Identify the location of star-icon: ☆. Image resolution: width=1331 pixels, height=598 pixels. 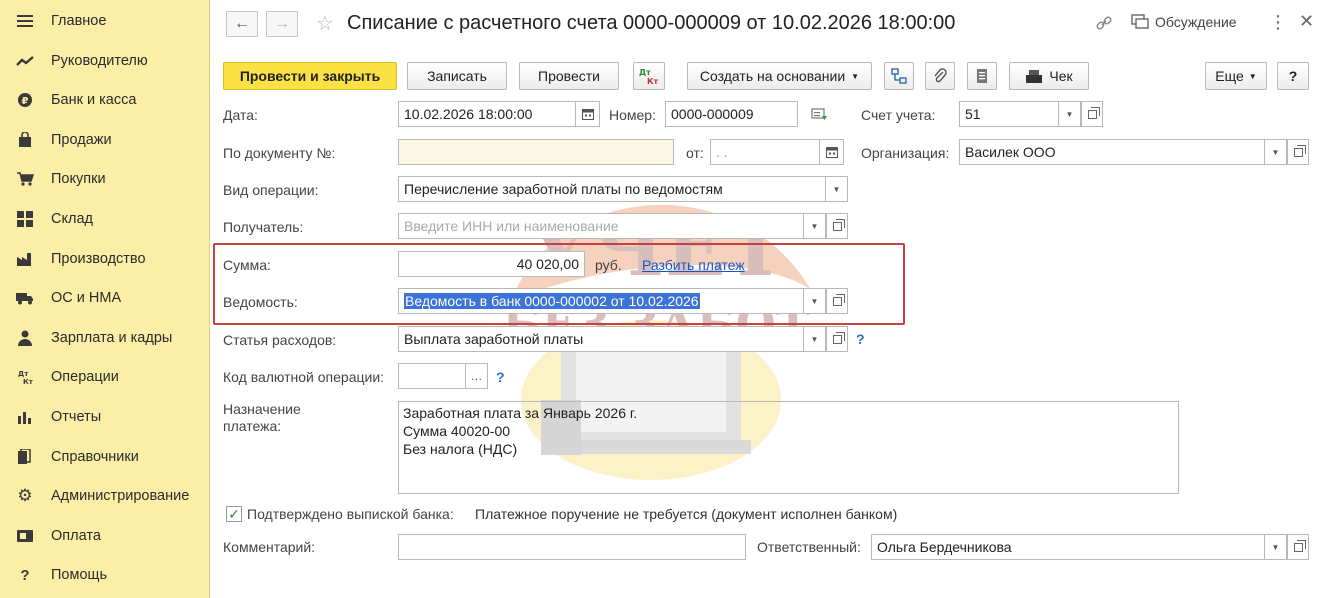
(325, 23).